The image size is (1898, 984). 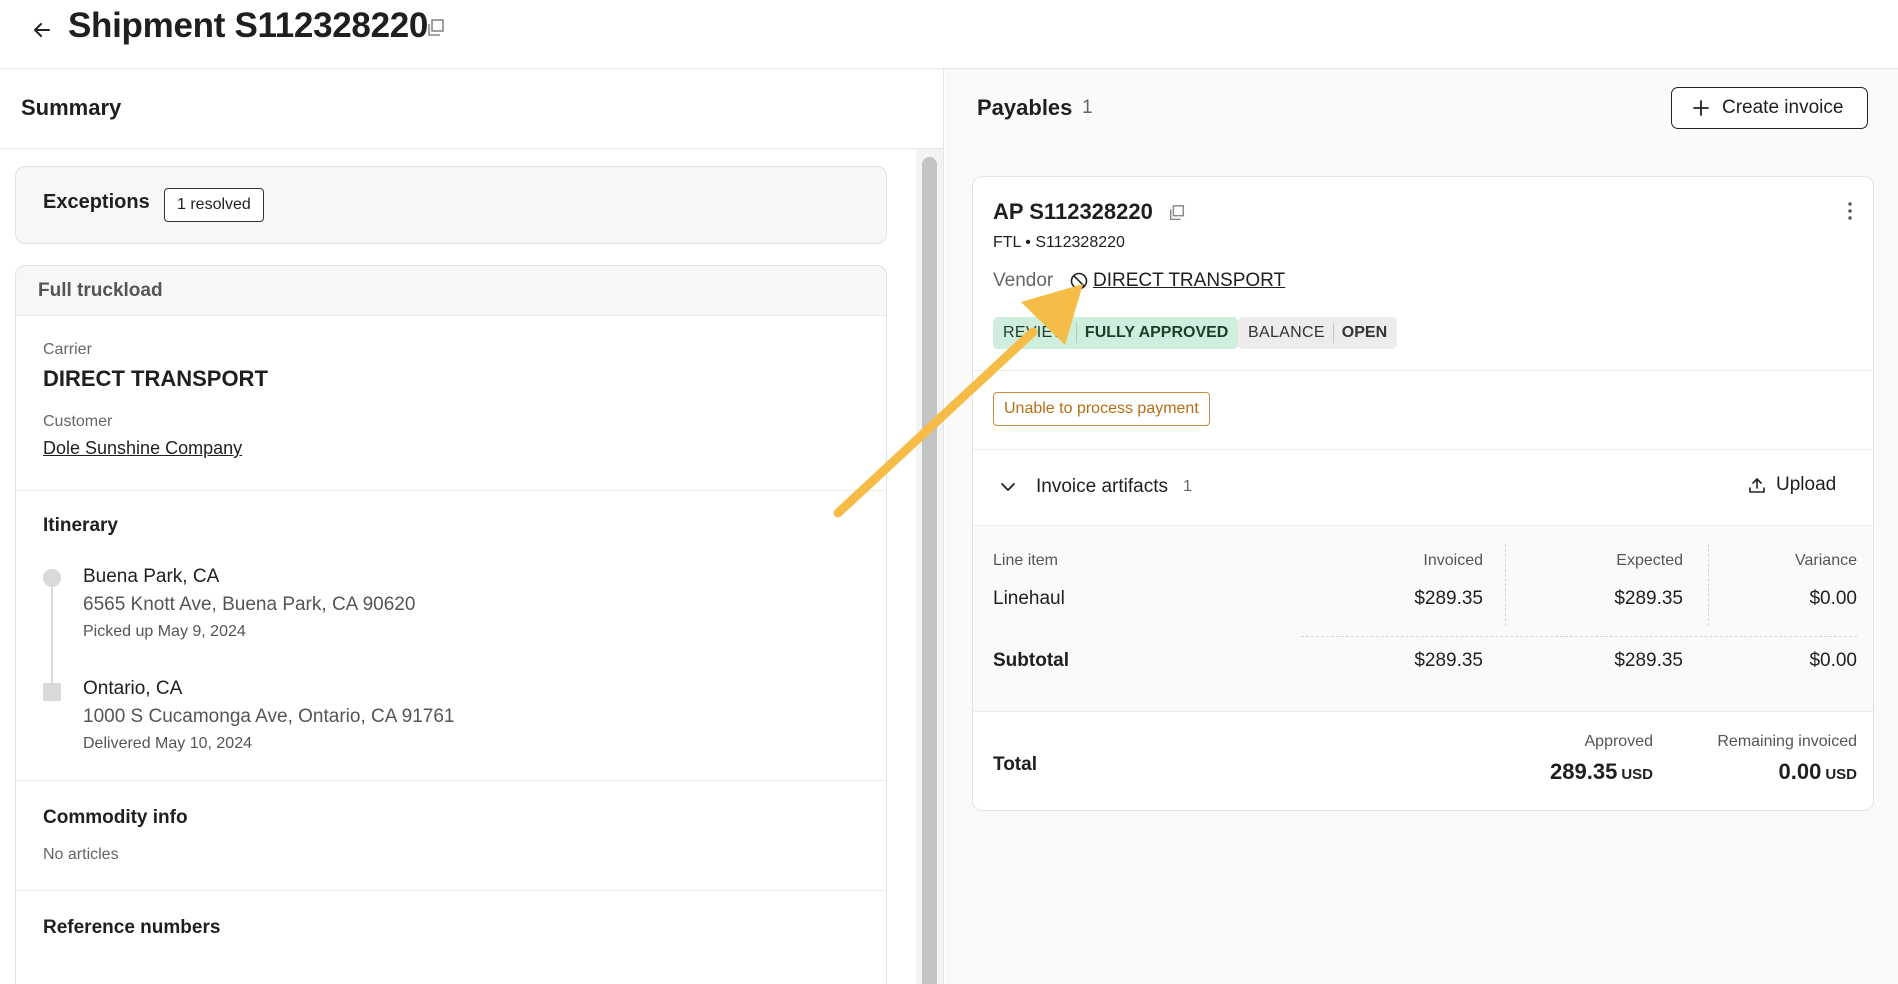 What do you see at coordinates (1757, 485) in the screenshot?
I see `upload-icon` at bounding box center [1757, 485].